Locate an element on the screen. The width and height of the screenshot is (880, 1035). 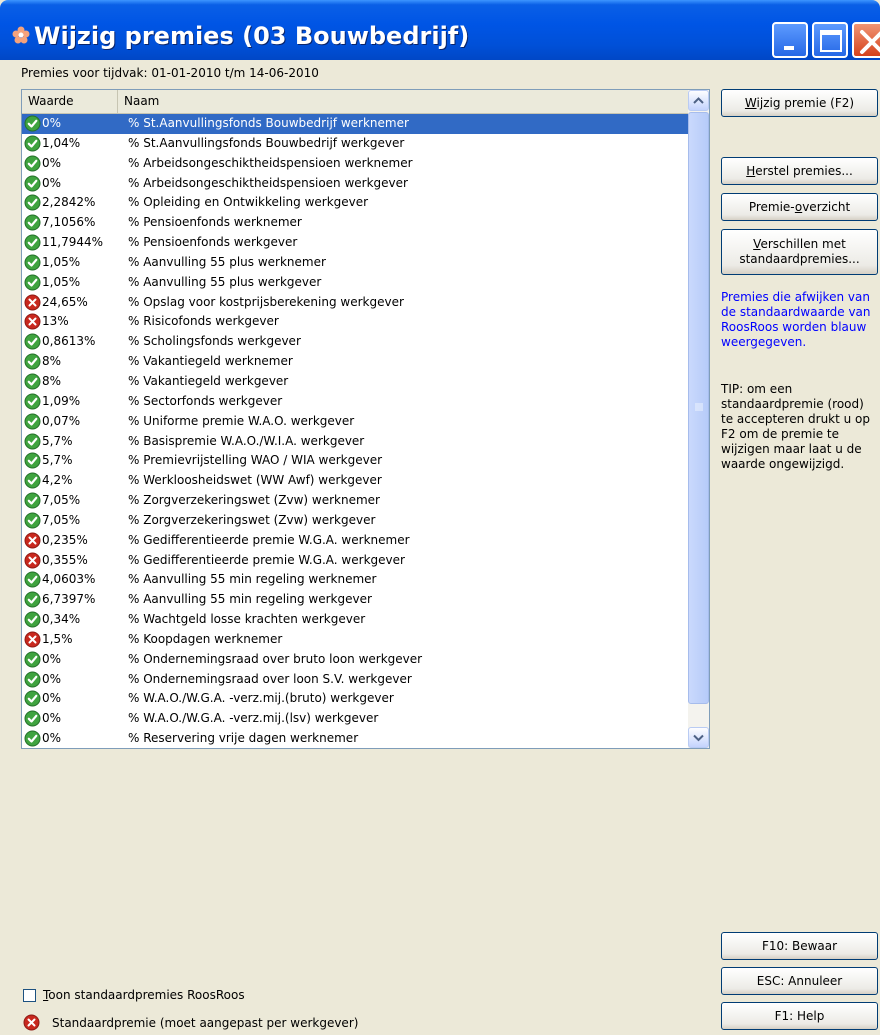
chevron-down-icon is located at coordinates (698, 738).